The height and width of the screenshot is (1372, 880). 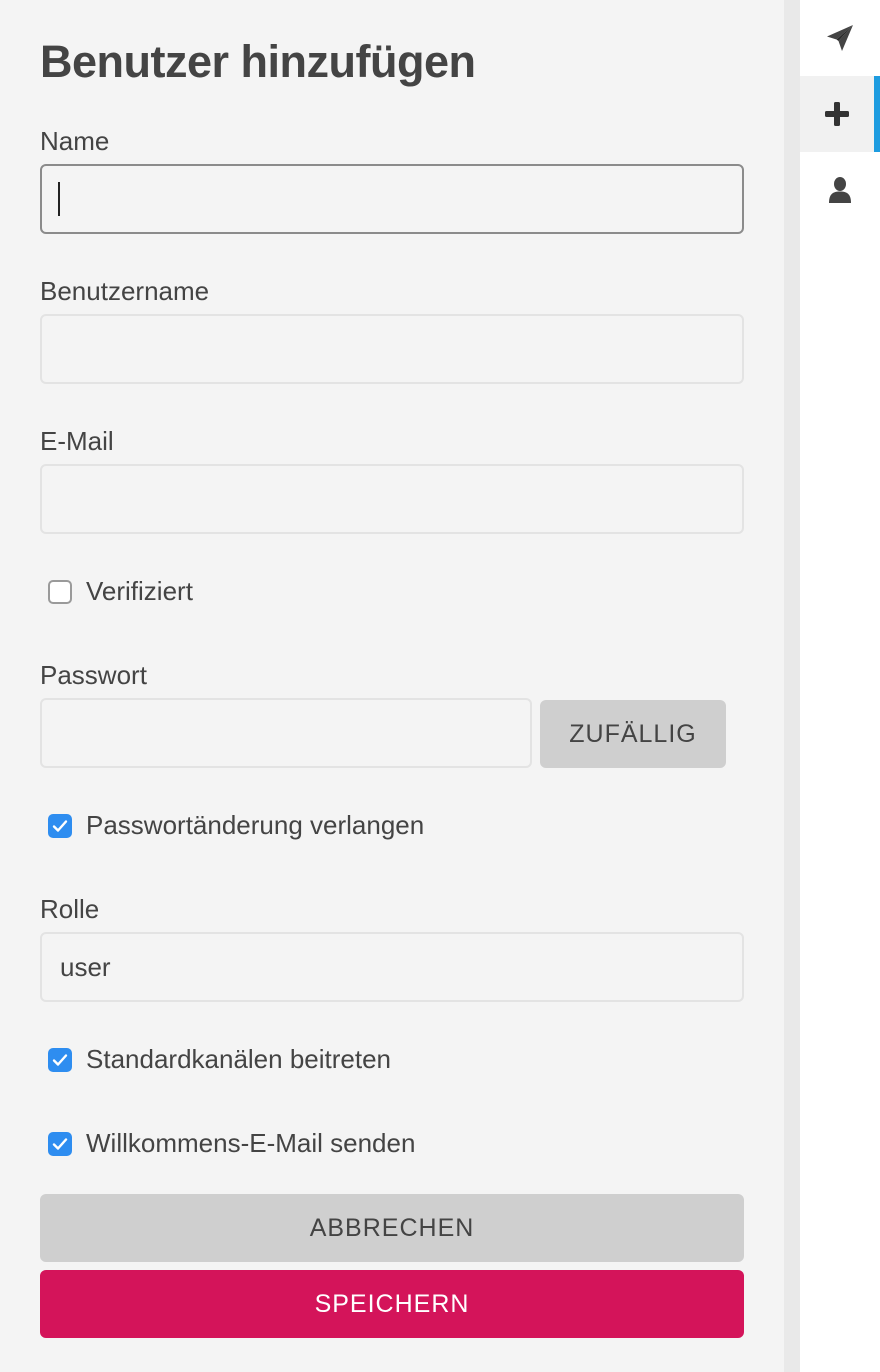 I want to click on text-caret, so click(x=59, y=199).